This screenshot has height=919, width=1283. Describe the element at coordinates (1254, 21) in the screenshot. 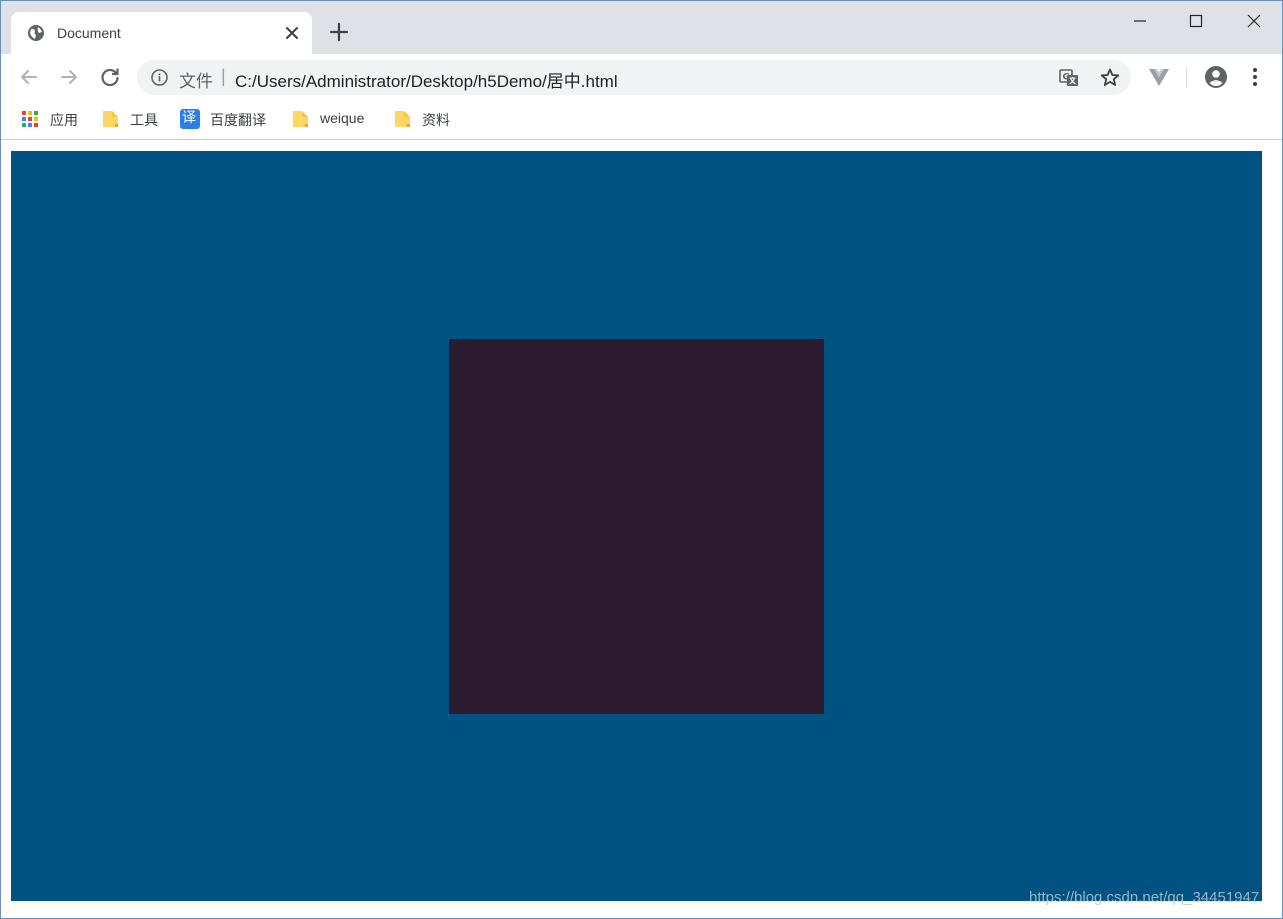

I see `window-close-icon` at that location.